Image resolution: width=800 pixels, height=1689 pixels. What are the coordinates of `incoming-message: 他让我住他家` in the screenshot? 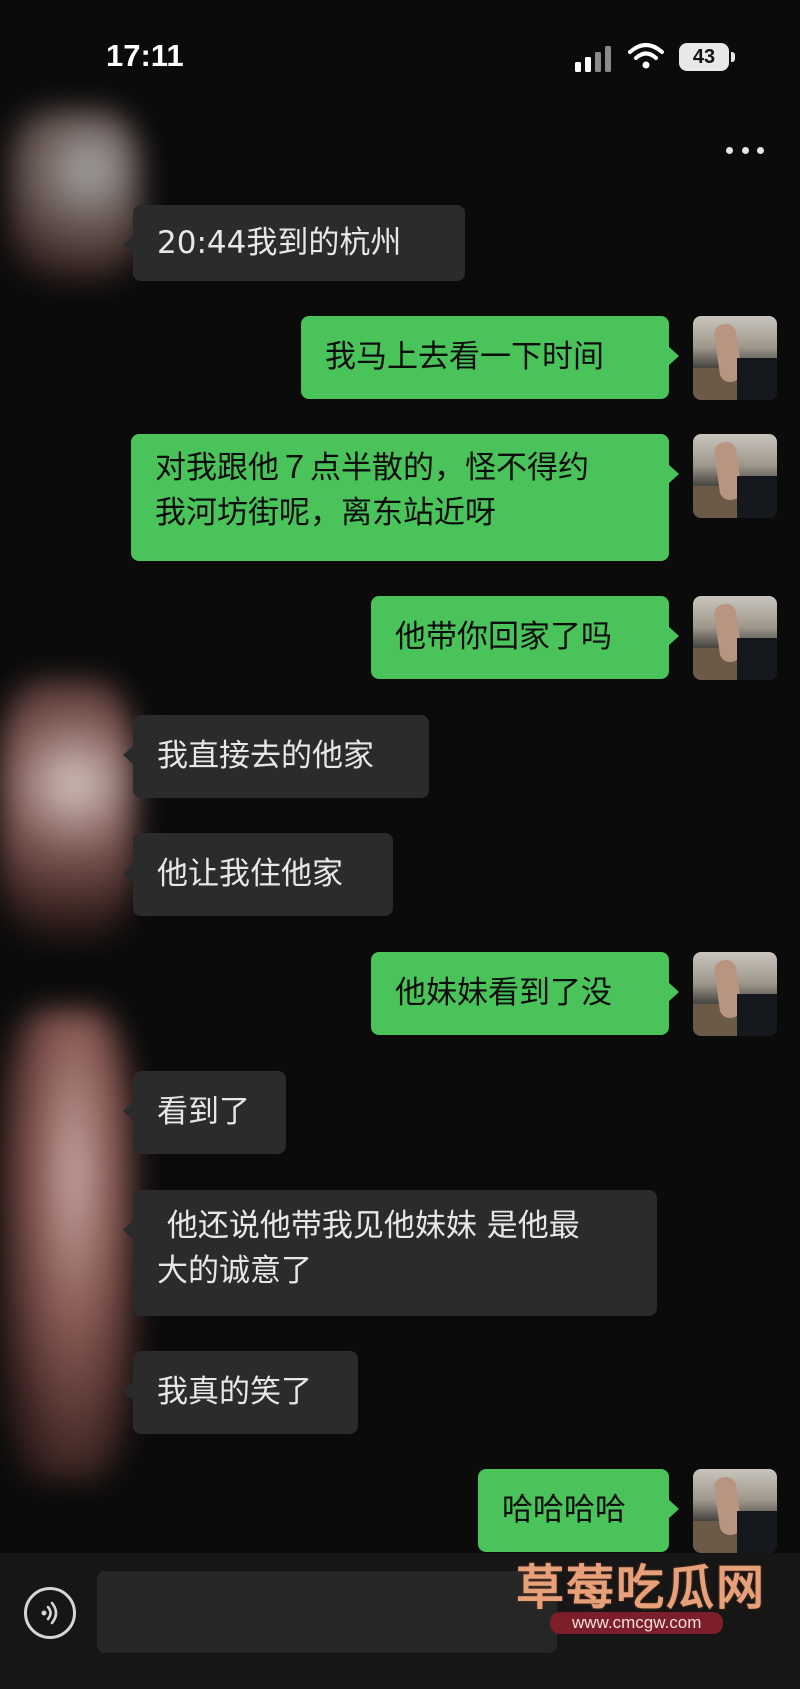 It's located at (258, 874).